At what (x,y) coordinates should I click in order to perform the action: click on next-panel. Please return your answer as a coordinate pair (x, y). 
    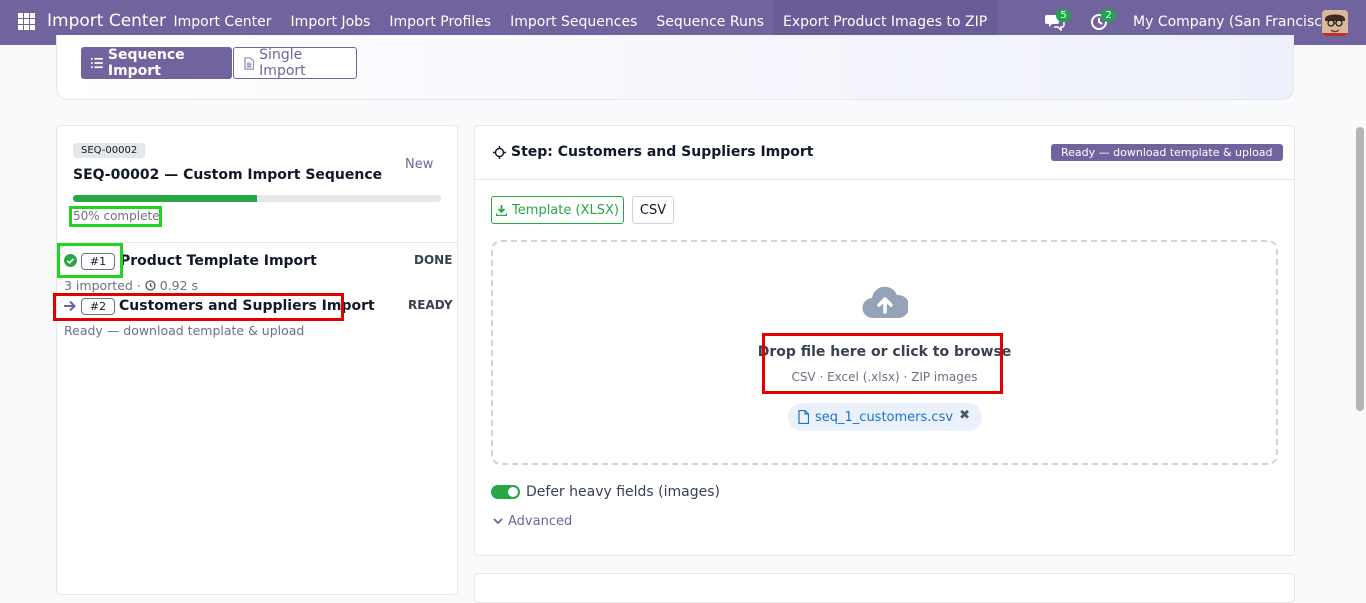
    Looking at the image, I should click on (884, 588).